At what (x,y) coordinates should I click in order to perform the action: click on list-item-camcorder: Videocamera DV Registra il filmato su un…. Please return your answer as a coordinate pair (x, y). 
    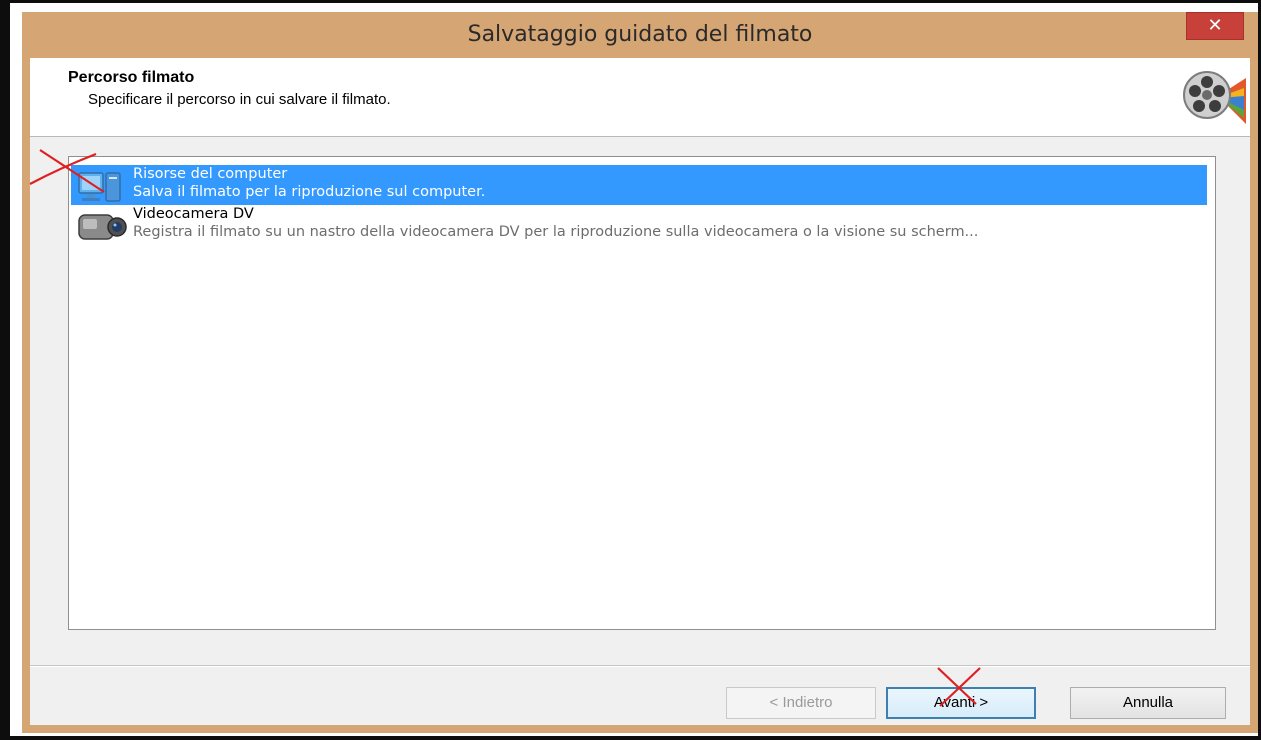
    Looking at the image, I should click on (639, 225).